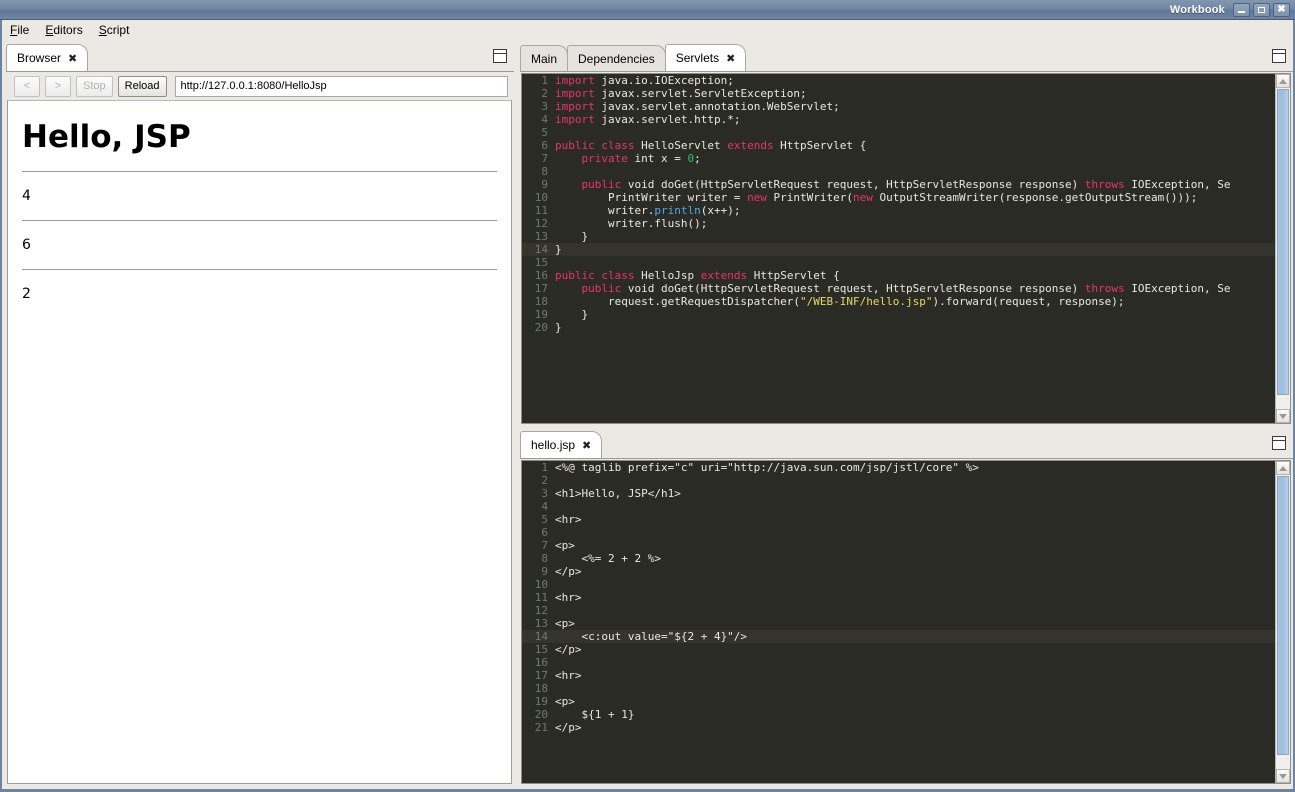  What do you see at coordinates (898, 532) in the screenshot?
I see `code-line: 6` at bounding box center [898, 532].